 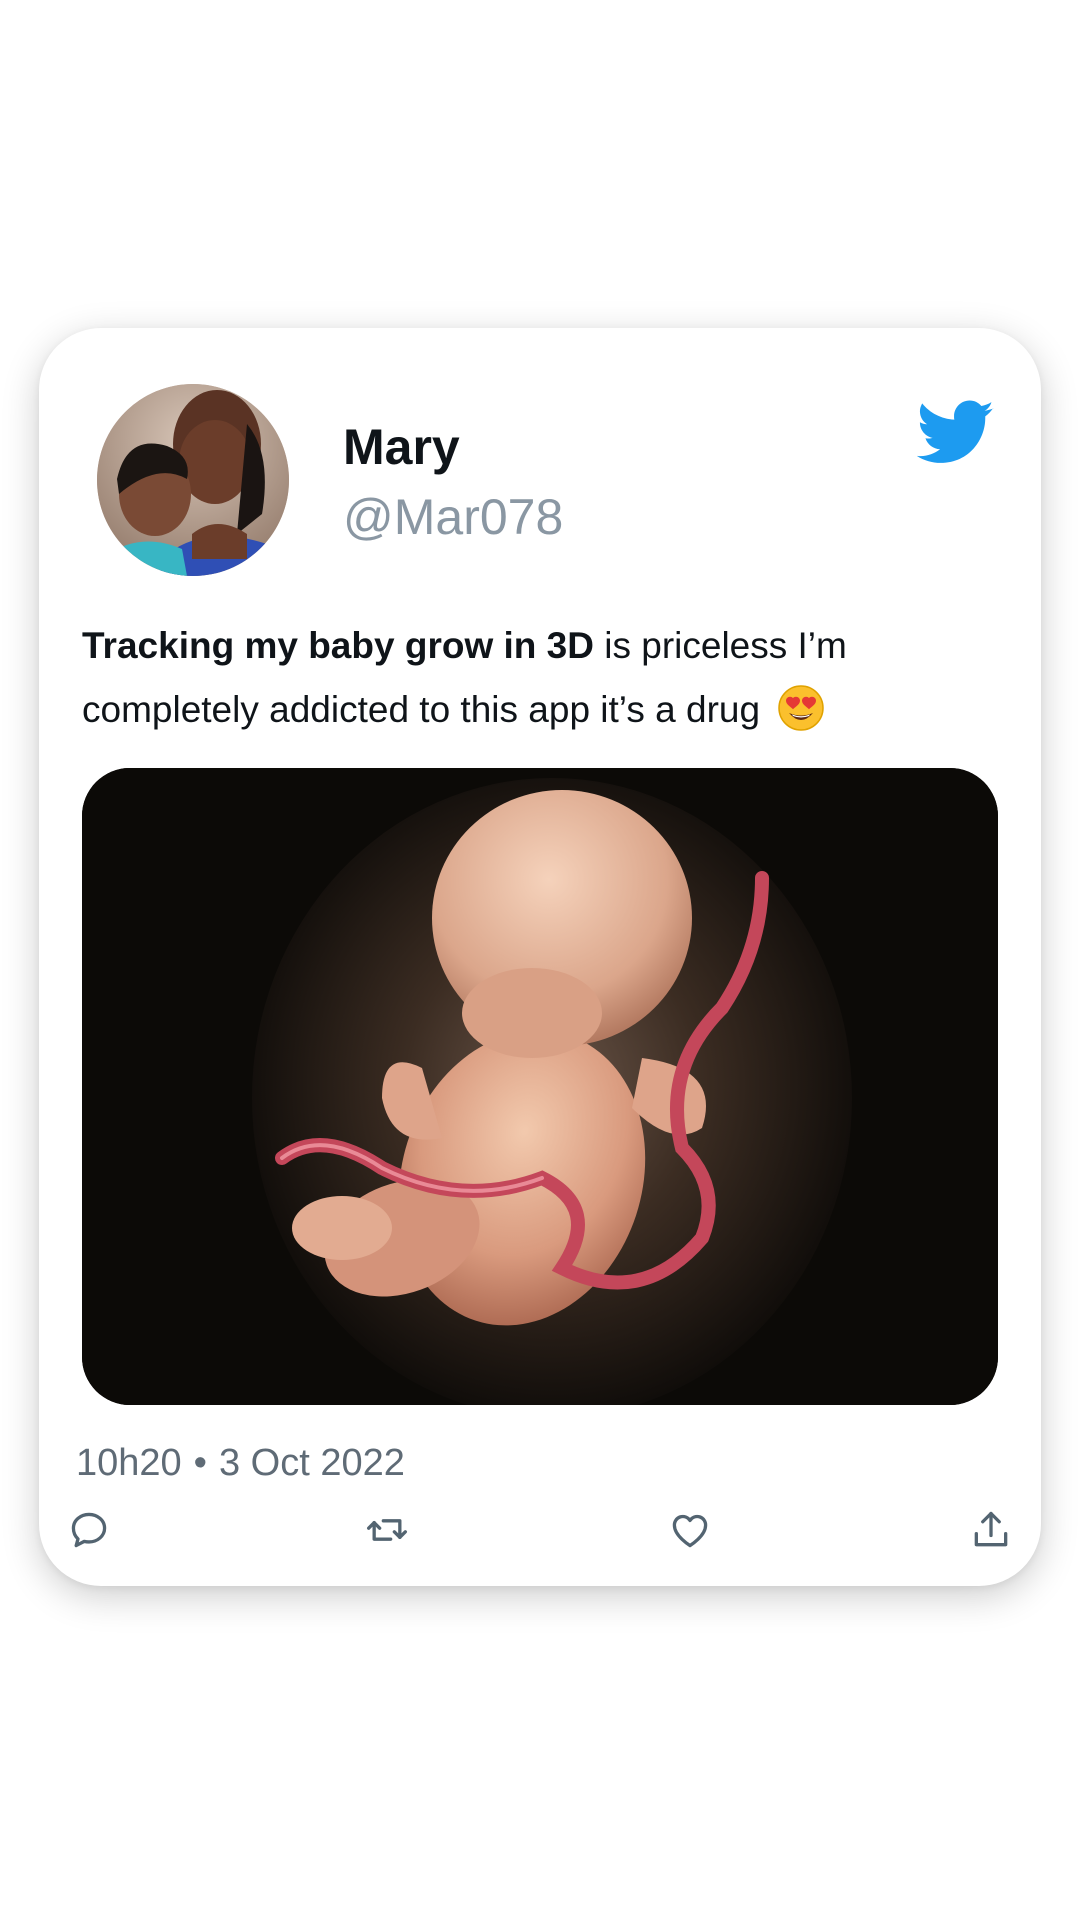 I want to click on tweet-actions, so click(x=547, y=1533).